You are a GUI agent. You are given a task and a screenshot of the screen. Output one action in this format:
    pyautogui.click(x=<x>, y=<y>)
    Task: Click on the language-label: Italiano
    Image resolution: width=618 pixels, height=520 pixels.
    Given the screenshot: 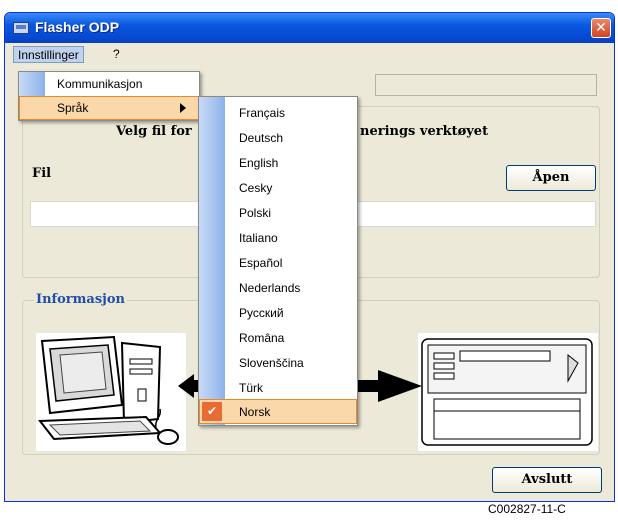 What is the action you would take?
    pyautogui.click(x=258, y=238)
    